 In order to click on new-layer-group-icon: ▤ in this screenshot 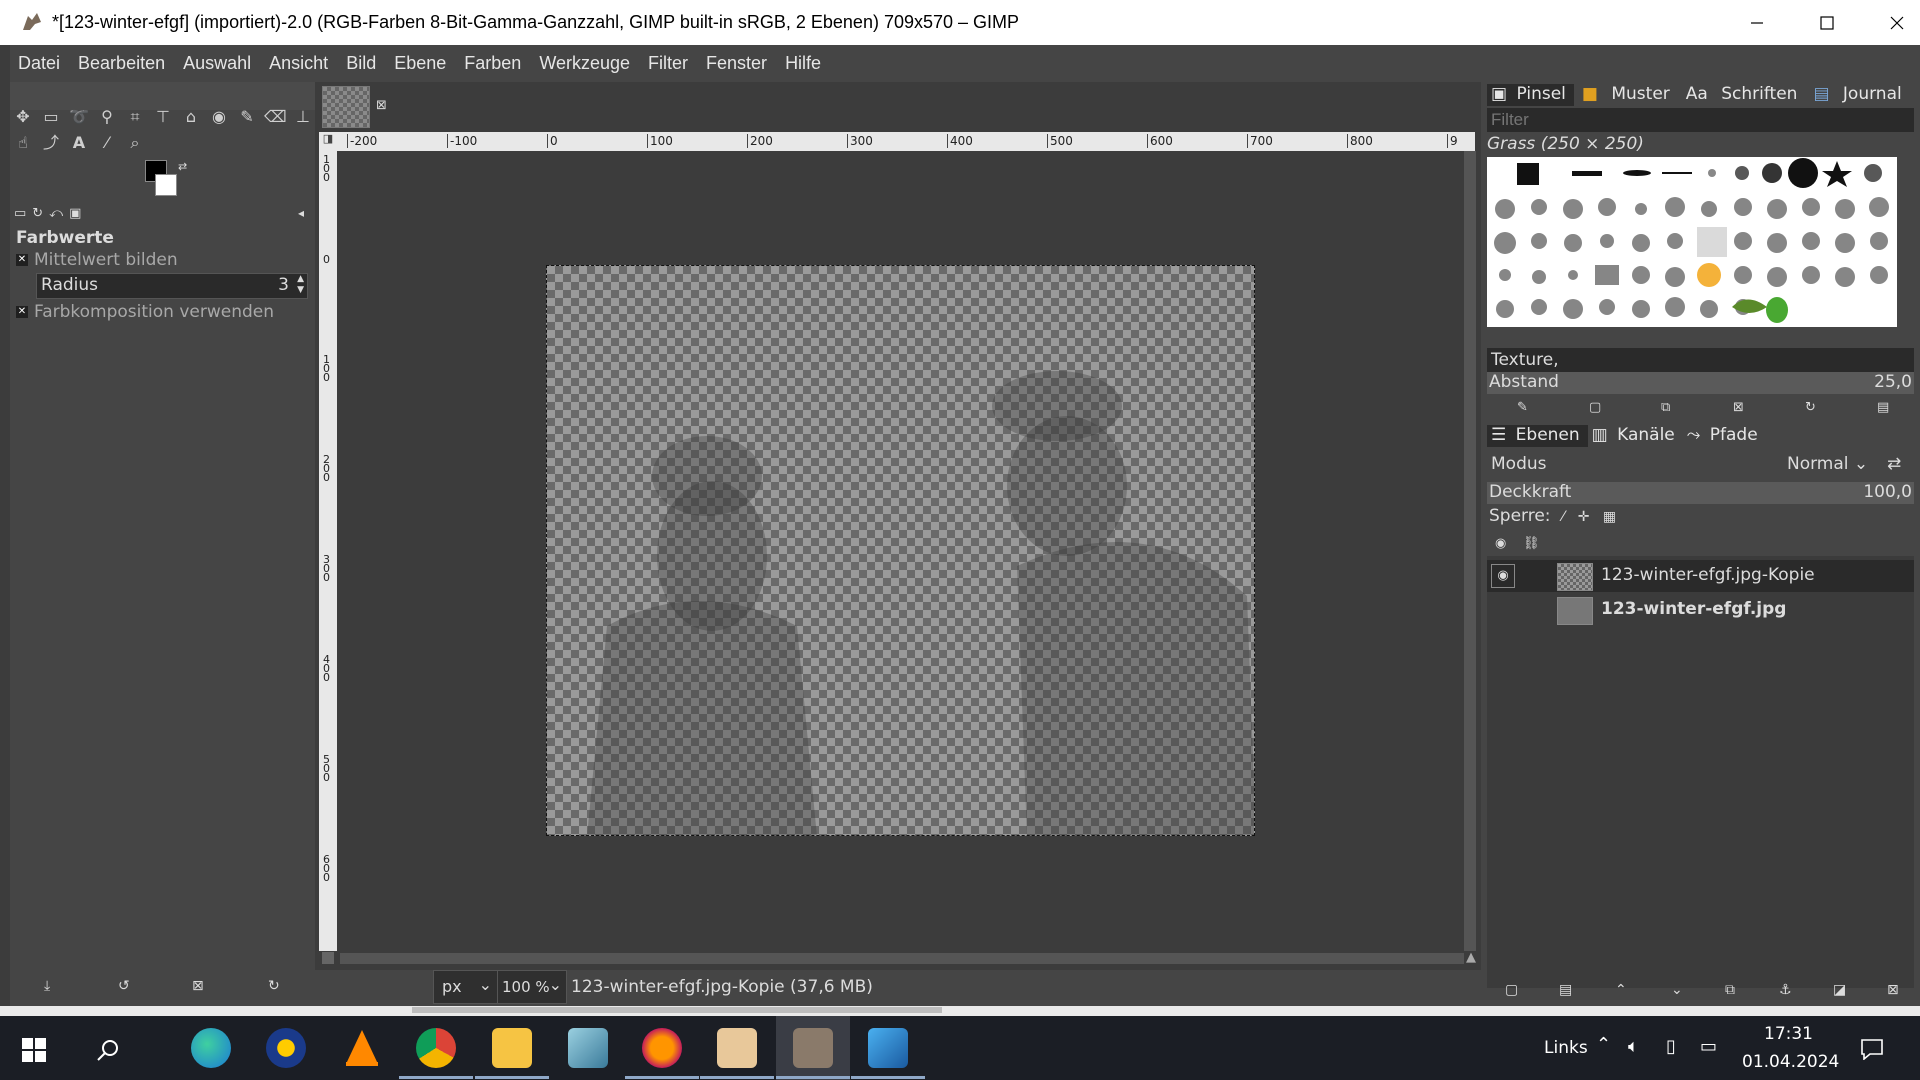, I will do `click(1565, 990)`.